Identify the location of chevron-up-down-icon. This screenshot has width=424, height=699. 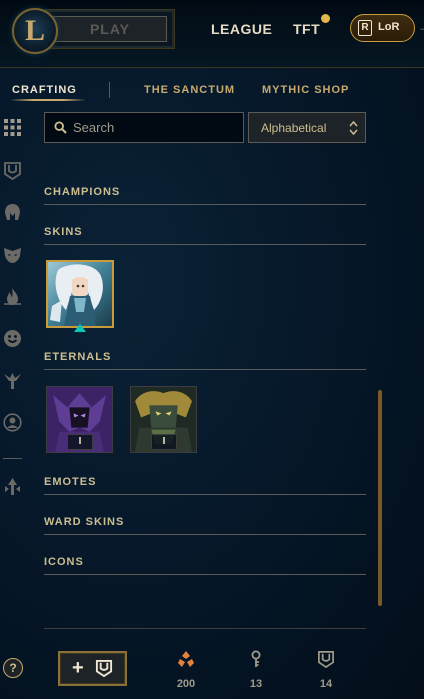
(353, 128).